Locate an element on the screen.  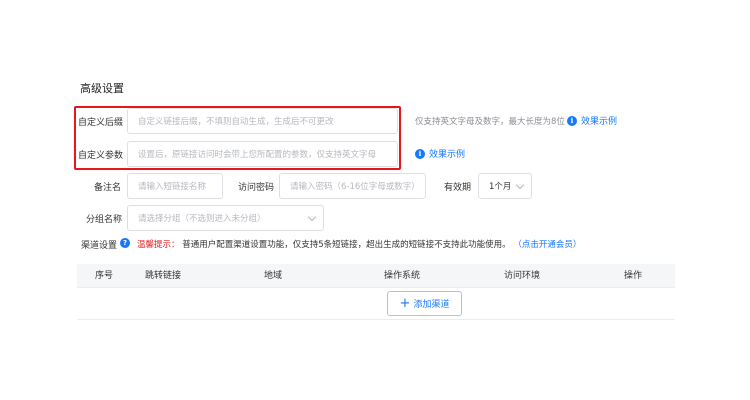
channel-table-body is located at coordinates (376, 304).